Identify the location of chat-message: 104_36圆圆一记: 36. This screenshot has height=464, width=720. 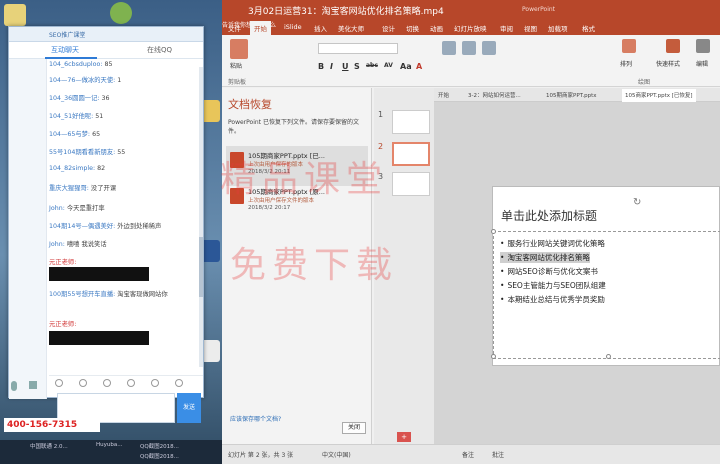
(79, 98).